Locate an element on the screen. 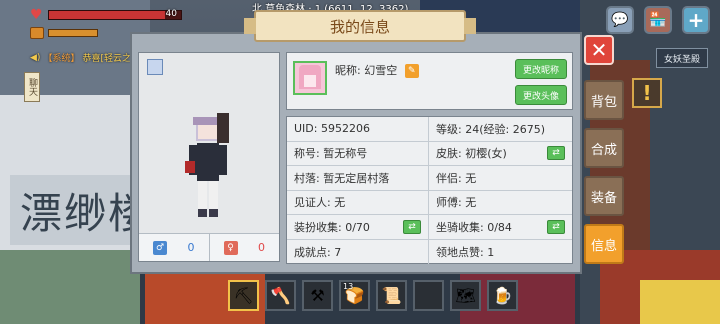 The width and height of the screenshot is (720, 324). health-bar-row: ♥ 40 is located at coordinates (106, 15).